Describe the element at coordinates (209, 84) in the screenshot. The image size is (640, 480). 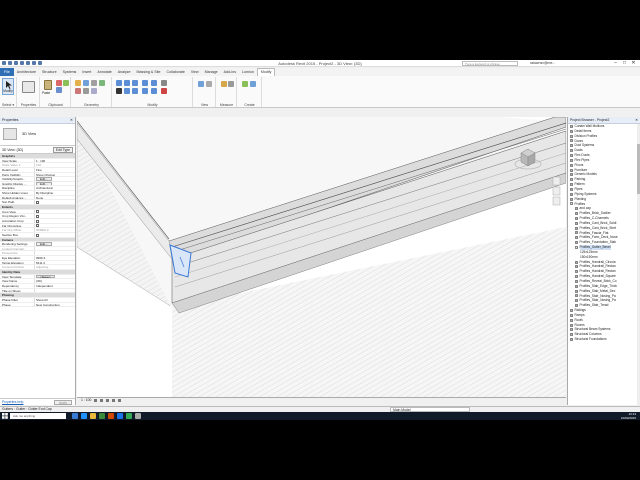
I see `override-graphics-icon` at that location.